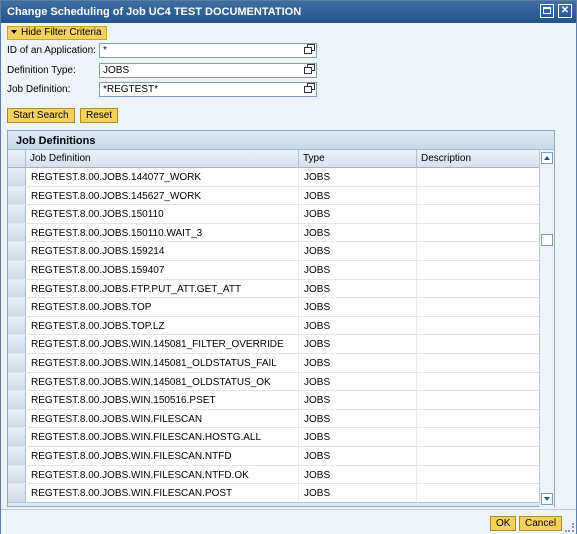 The image size is (577, 534). What do you see at coordinates (162, 159) in the screenshot?
I see `column-header-job-definition: Job Definition` at bounding box center [162, 159].